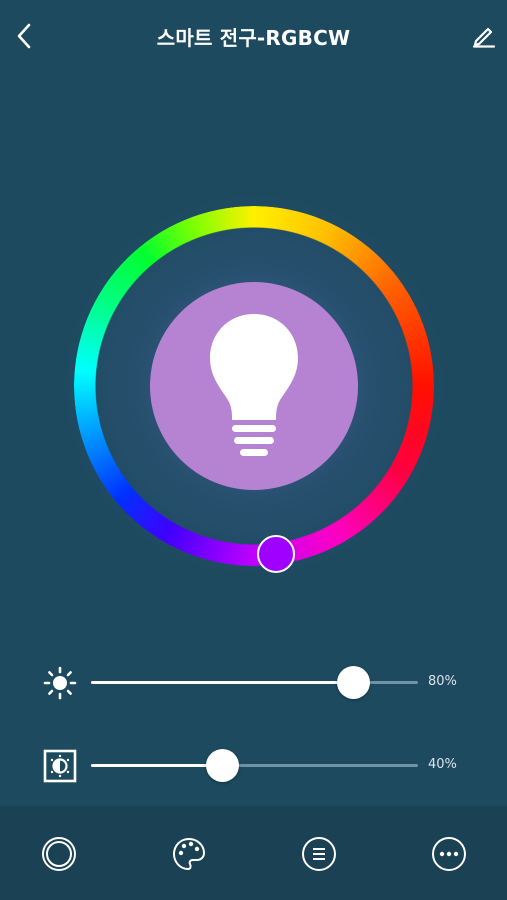 Image resolution: width=507 pixels, height=900 pixels. What do you see at coordinates (222, 682) in the screenshot?
I see `brightness-fill` at bounding box center [222, 682].